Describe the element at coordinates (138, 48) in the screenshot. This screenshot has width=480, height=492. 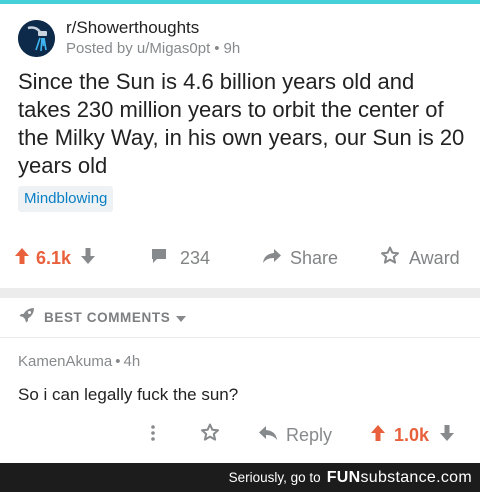
I see `posted-by: Posted by u/Migas0pt` at that location.